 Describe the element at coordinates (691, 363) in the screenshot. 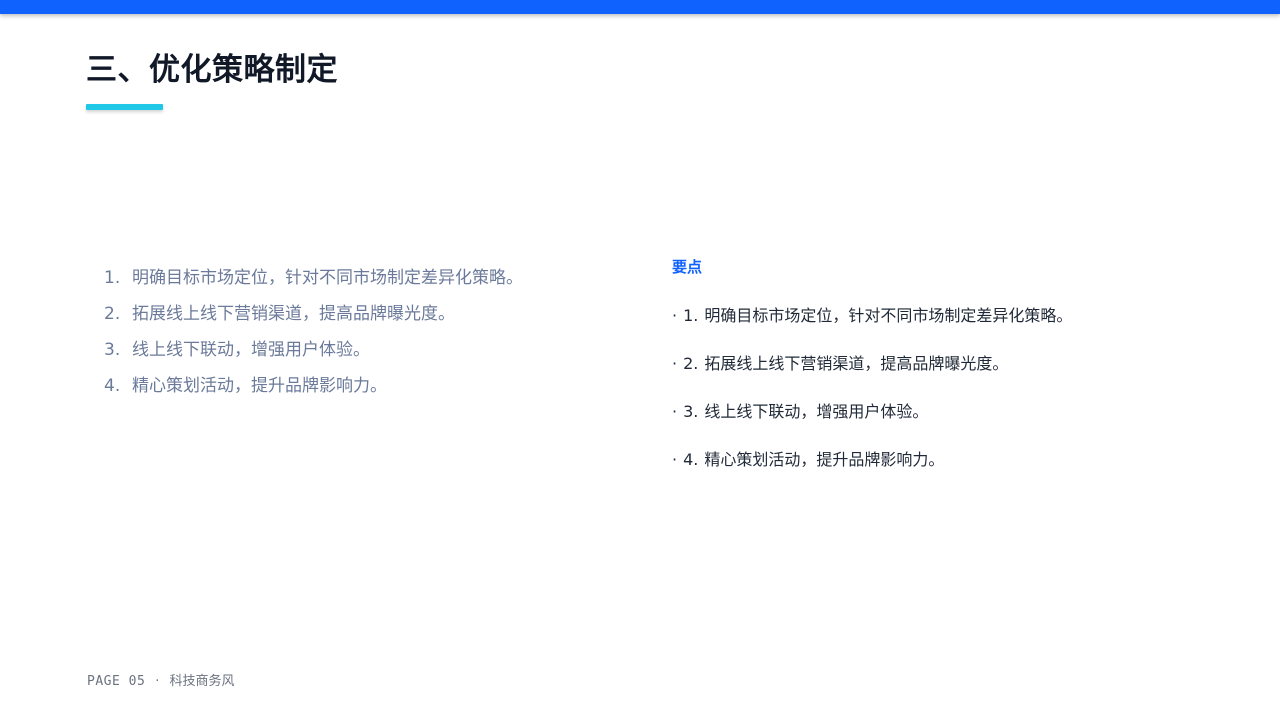

I see `point-item-number: 2.` at that location.